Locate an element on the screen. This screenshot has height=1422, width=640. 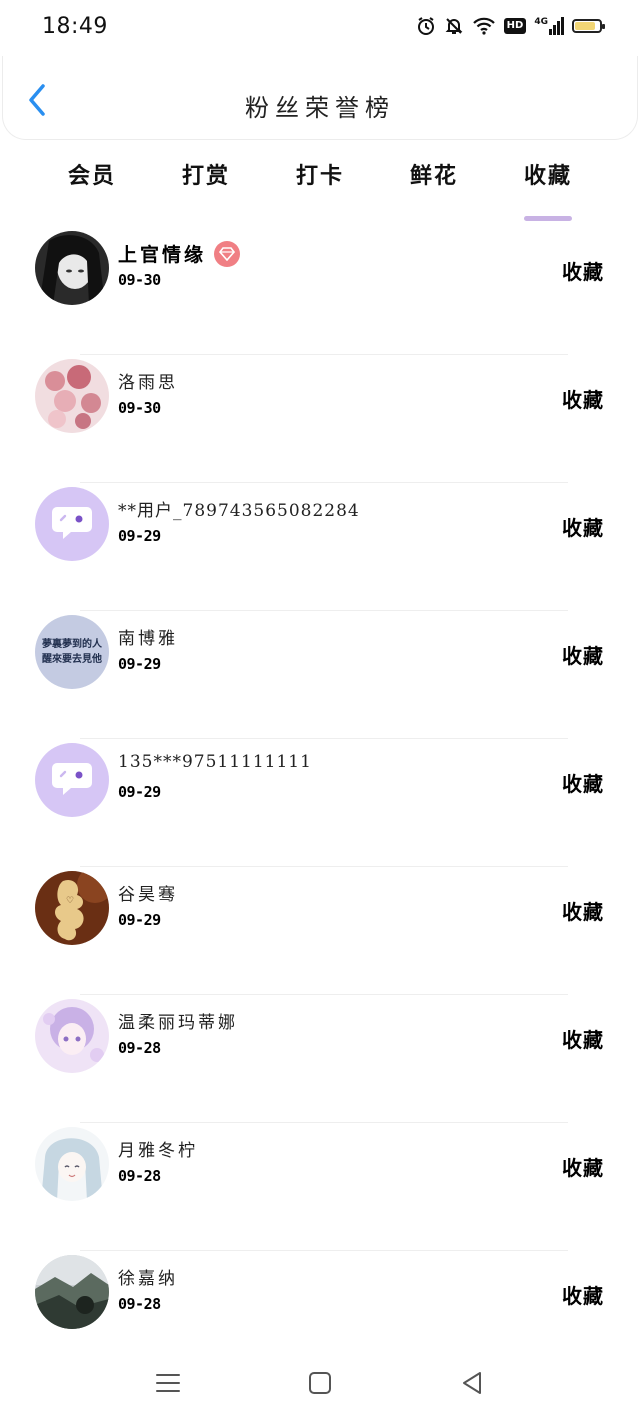
name-row: 温柔丽玛蒂娜 is located at coordinates (178, 1020).